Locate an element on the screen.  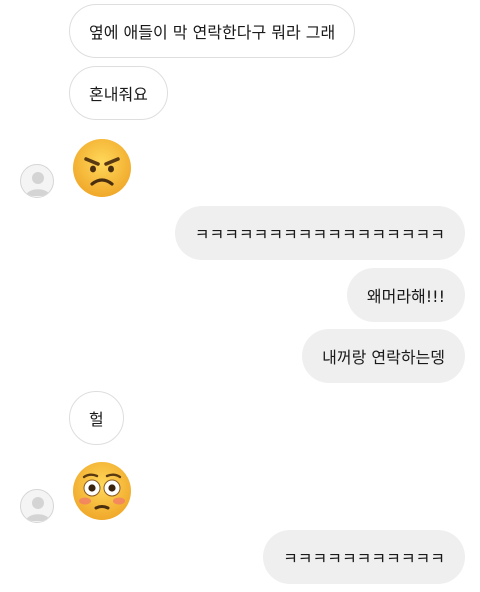
outgoing-message: 내꺼랑 연락하는뎅 is located at coordinates (383, 356).